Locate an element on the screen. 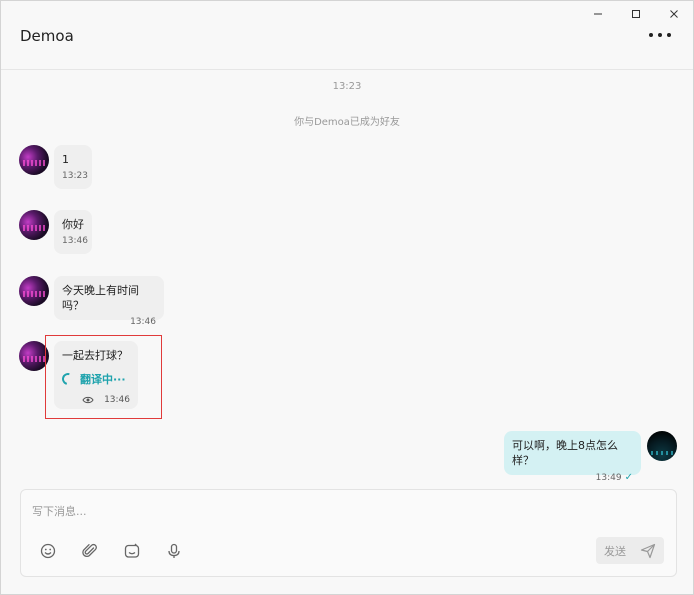  attachment-icon is located at coordinates (89, 550).